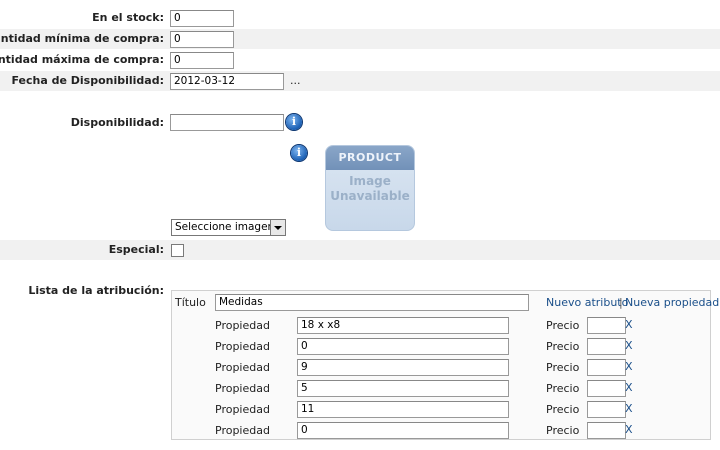  What do you see at coordinates (202, 18) in the screenshot?
I see `stock-input: 0` at bounding box center [202, 18].